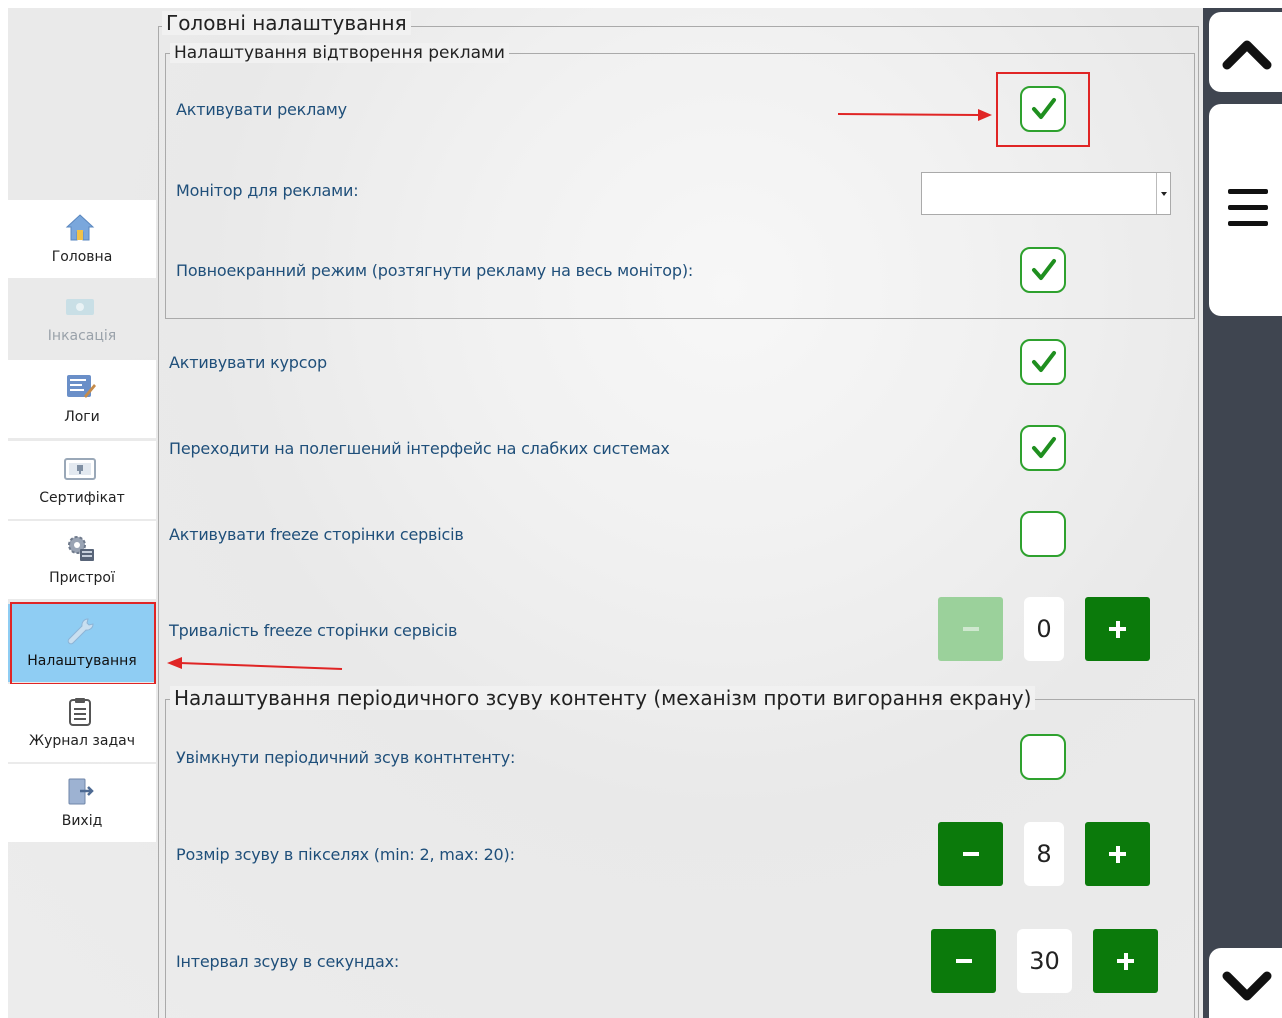 The image size is (1282, 1018). I want to click on shift-enable-checkbox, so click(1043, 757).